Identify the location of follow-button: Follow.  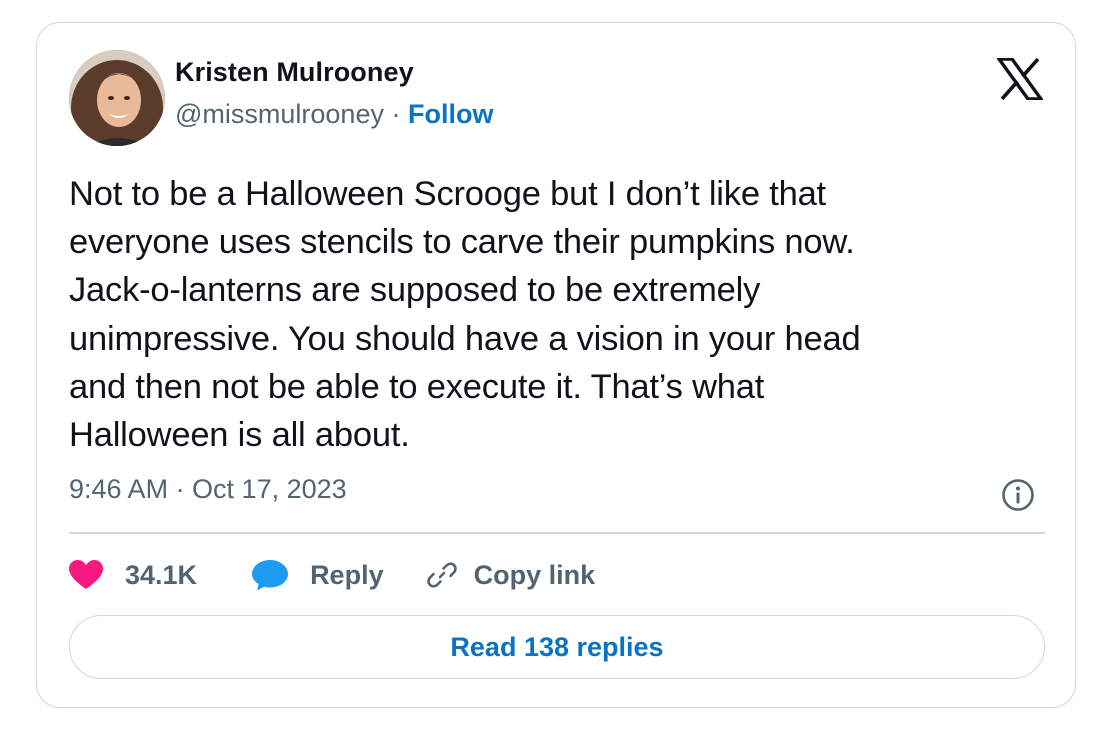
(450, 114).